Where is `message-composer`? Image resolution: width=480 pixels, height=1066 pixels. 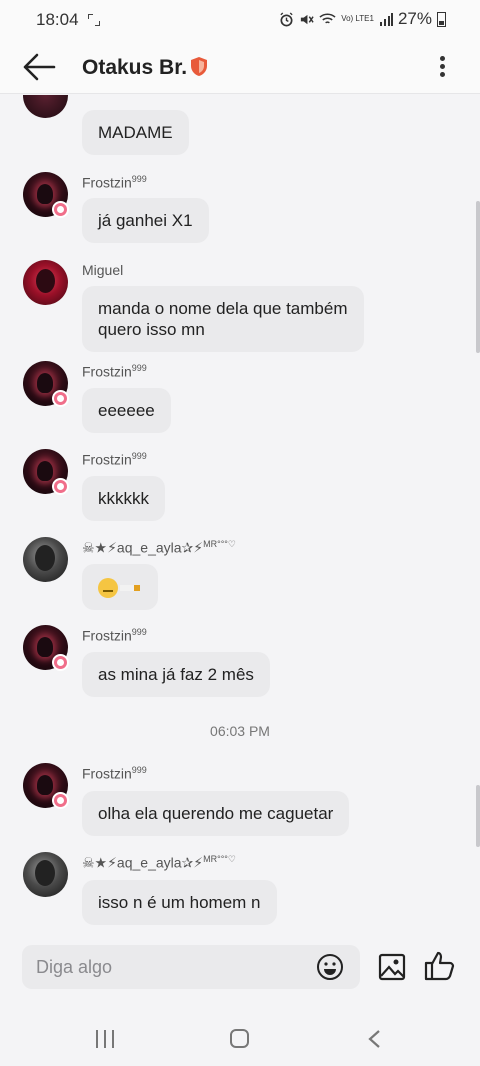 message-composer is located at coordinates (191, 967).